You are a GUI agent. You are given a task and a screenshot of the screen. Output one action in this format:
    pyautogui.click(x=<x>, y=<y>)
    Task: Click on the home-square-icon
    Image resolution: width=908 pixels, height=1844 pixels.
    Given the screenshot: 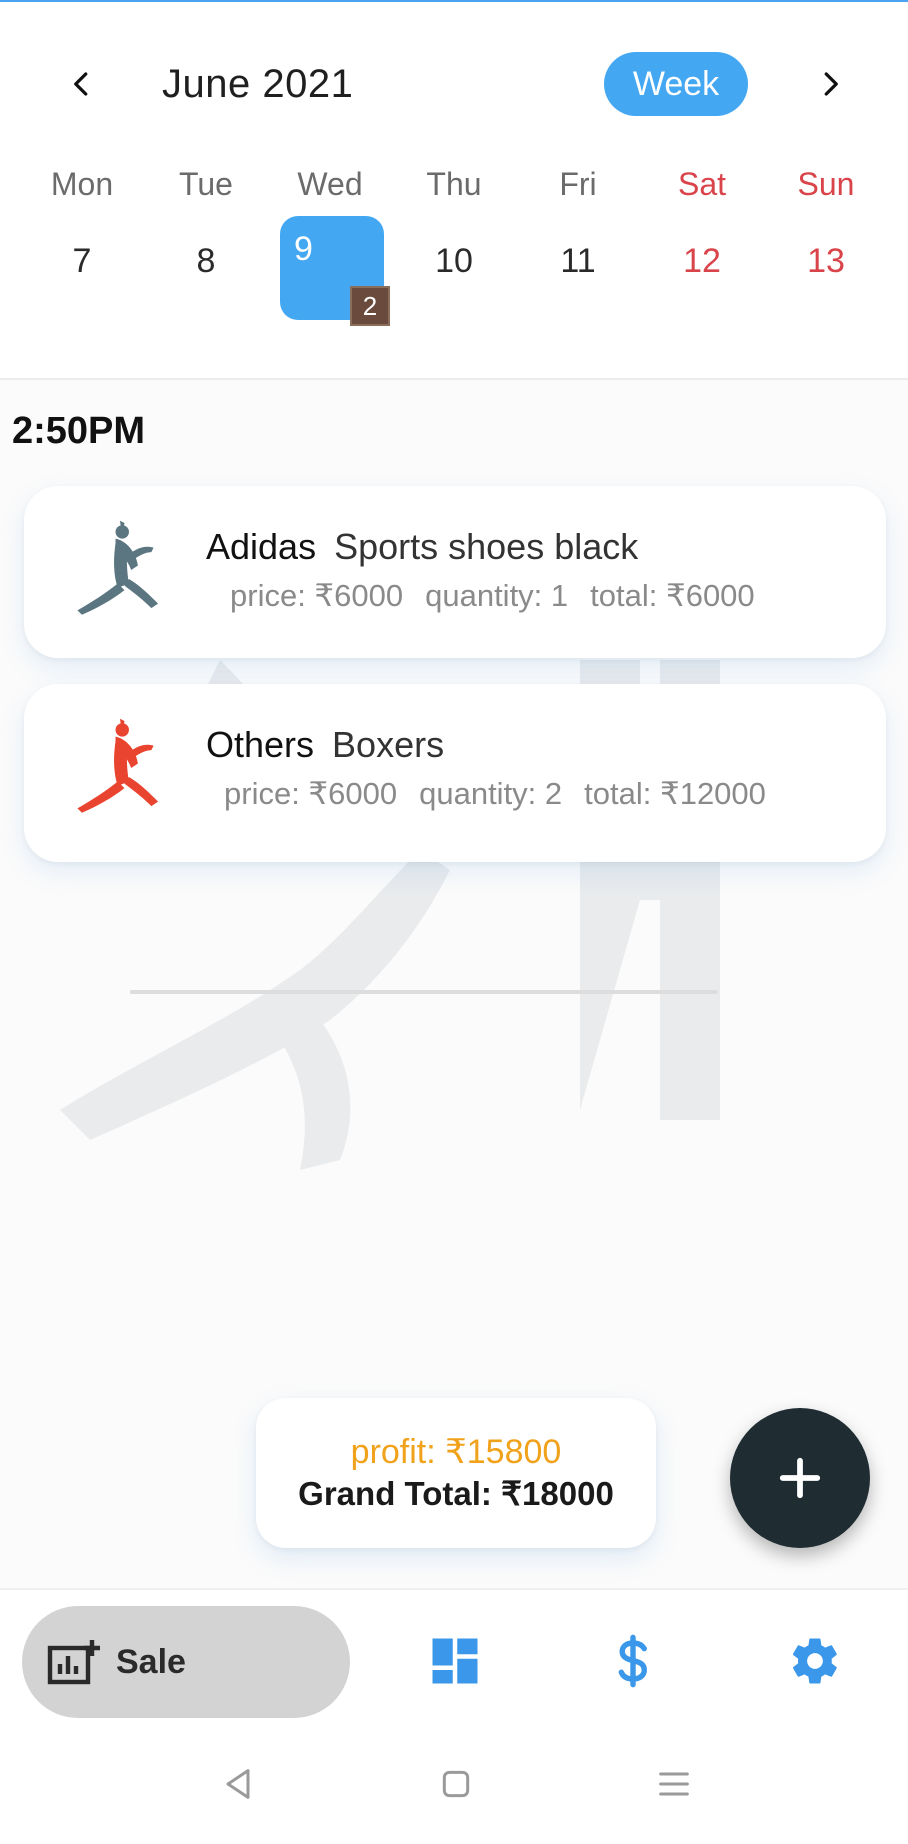 What is the action you would take?
    pyautogui.click(x=456, y=1784)
    